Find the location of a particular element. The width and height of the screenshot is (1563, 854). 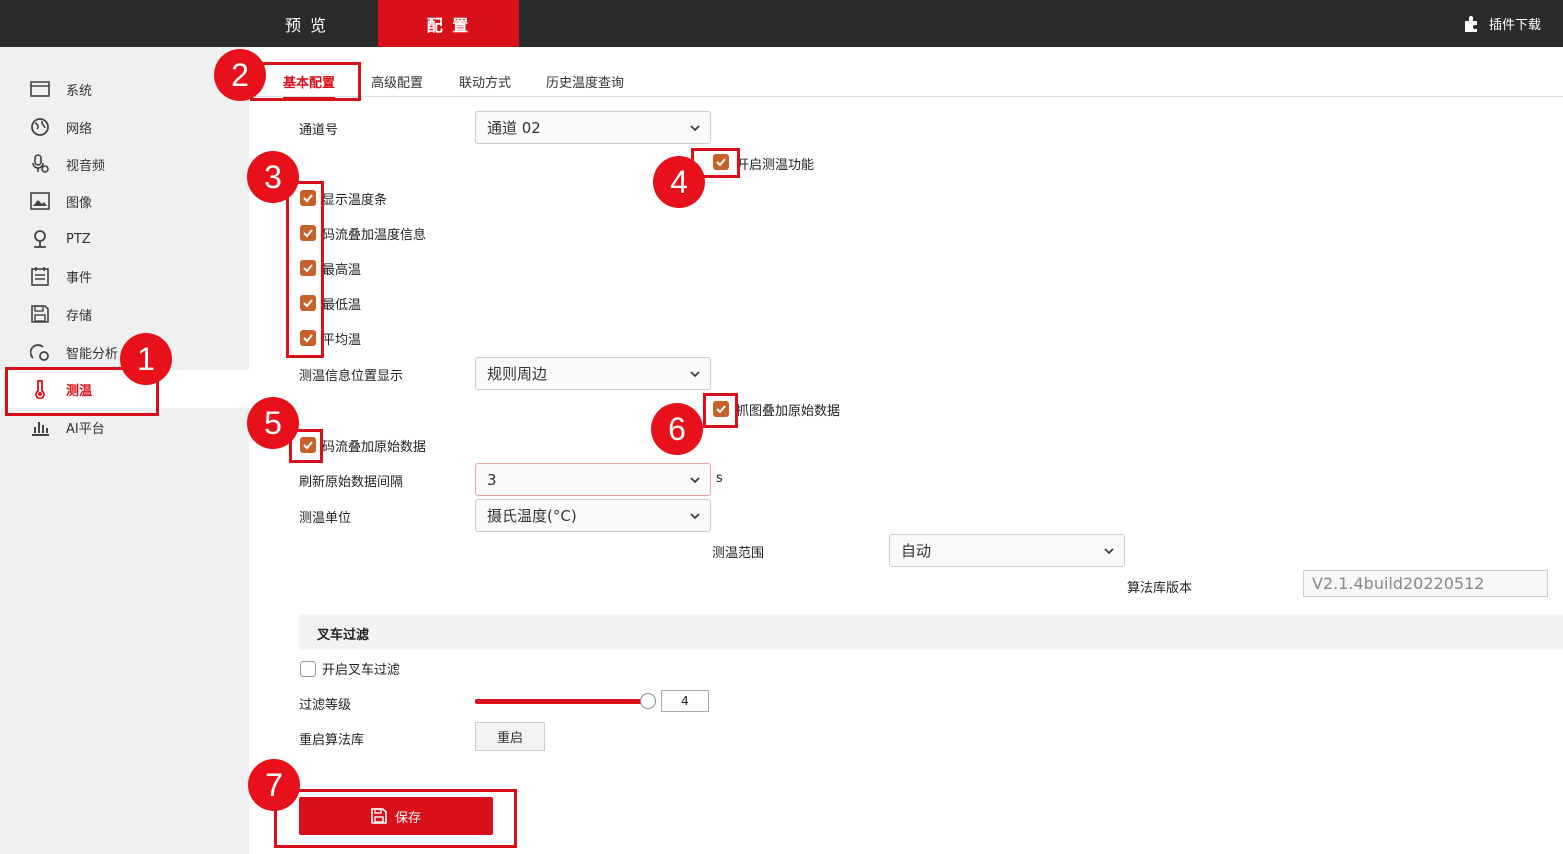

save-icon is located at coordinates (40, 314).